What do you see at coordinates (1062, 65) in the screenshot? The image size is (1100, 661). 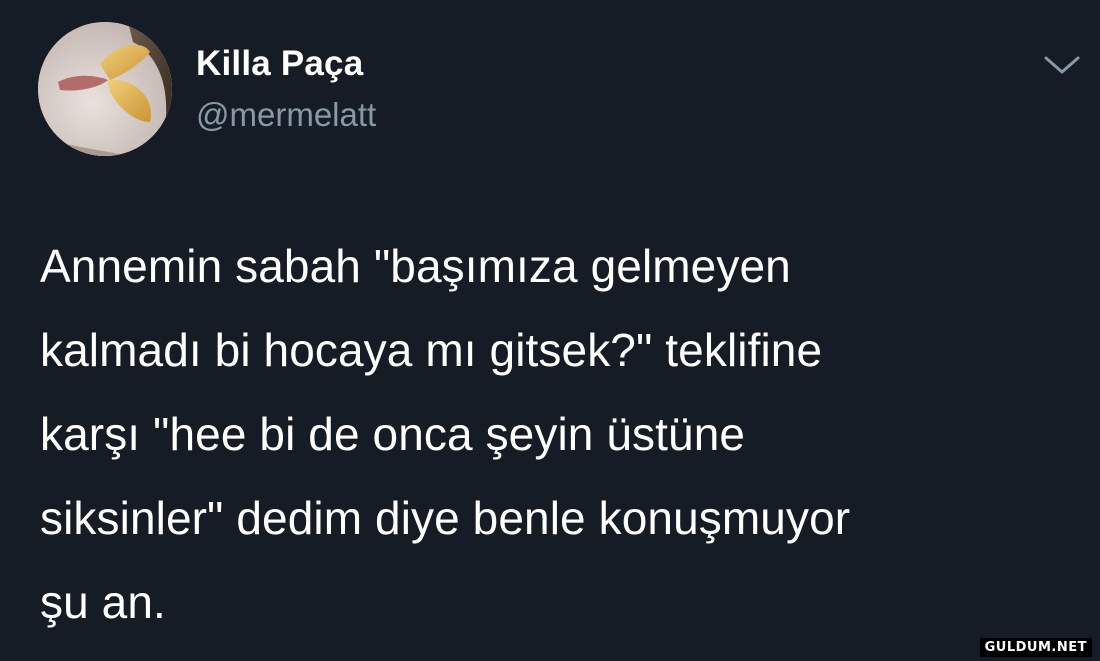 I see `chevron-down-icon` at bounding box center [1062, 65].